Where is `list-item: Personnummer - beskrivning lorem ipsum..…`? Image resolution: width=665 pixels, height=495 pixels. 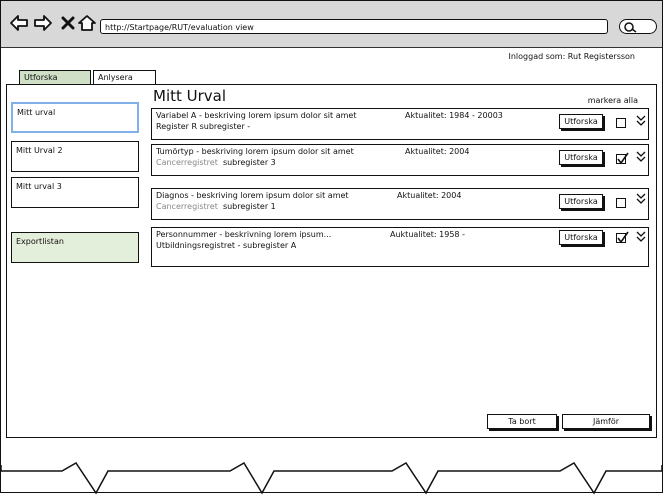 list-item: Personnummer - beskrivning lorem ipsum..… is located at coordinates (400, 247).